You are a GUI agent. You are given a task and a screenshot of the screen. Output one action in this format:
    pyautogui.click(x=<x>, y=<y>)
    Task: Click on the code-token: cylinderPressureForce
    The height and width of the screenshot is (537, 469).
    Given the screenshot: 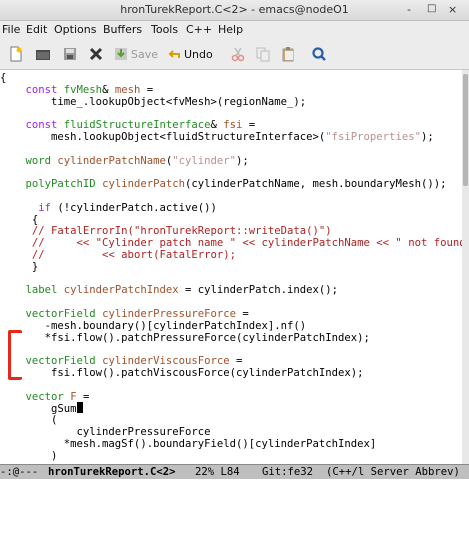 What is the action you would take?
    pyautogui.click(x=169, y=314)
    